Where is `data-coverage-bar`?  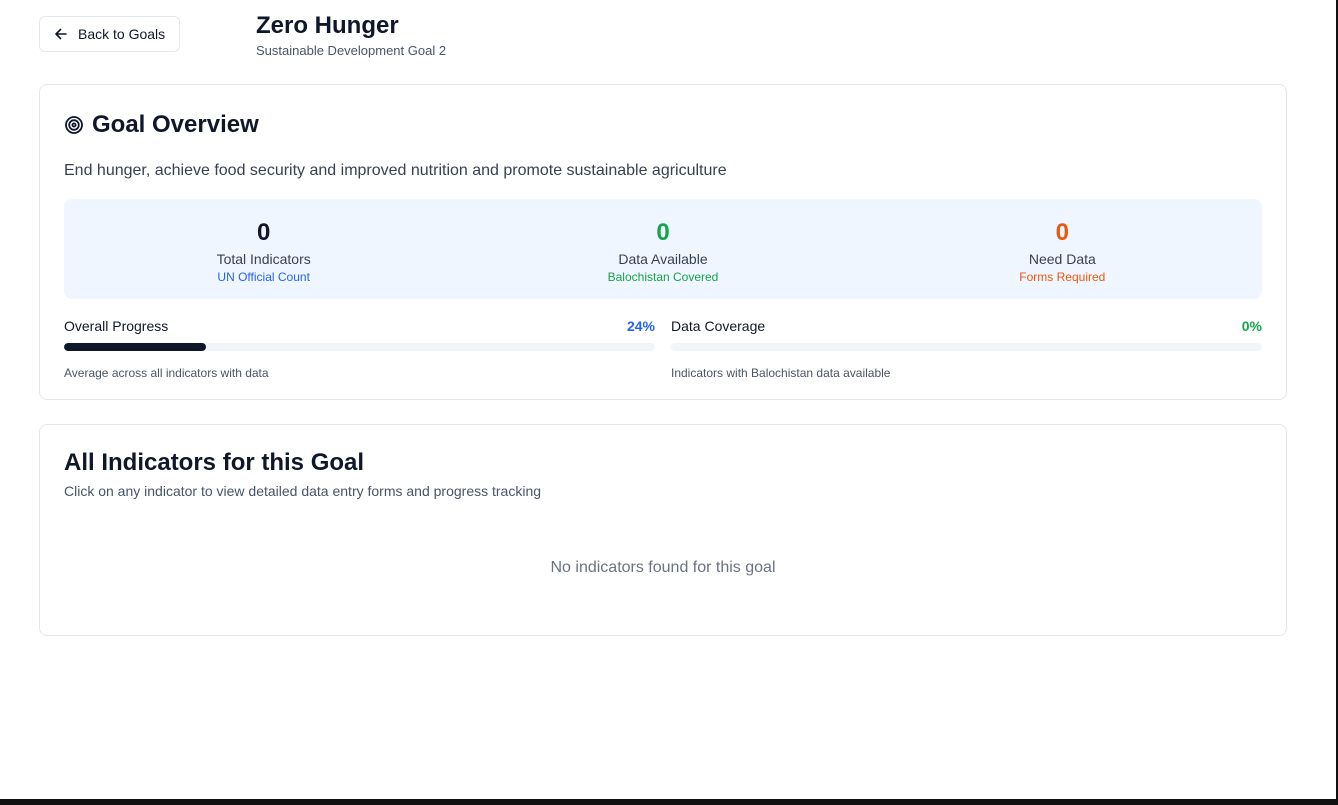 data-coverage-bar is located at coordinates (966, 347).